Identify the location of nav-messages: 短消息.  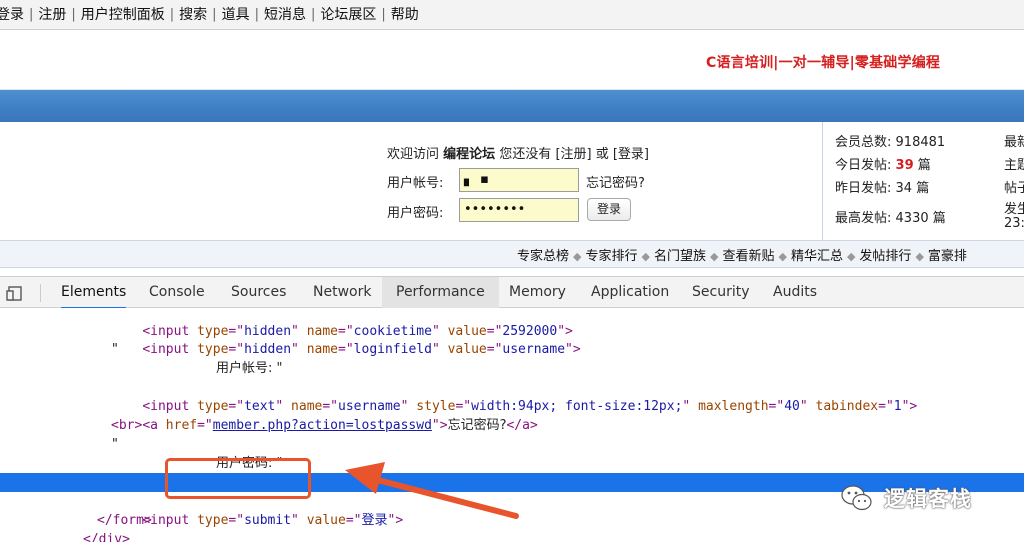
(285, 15).